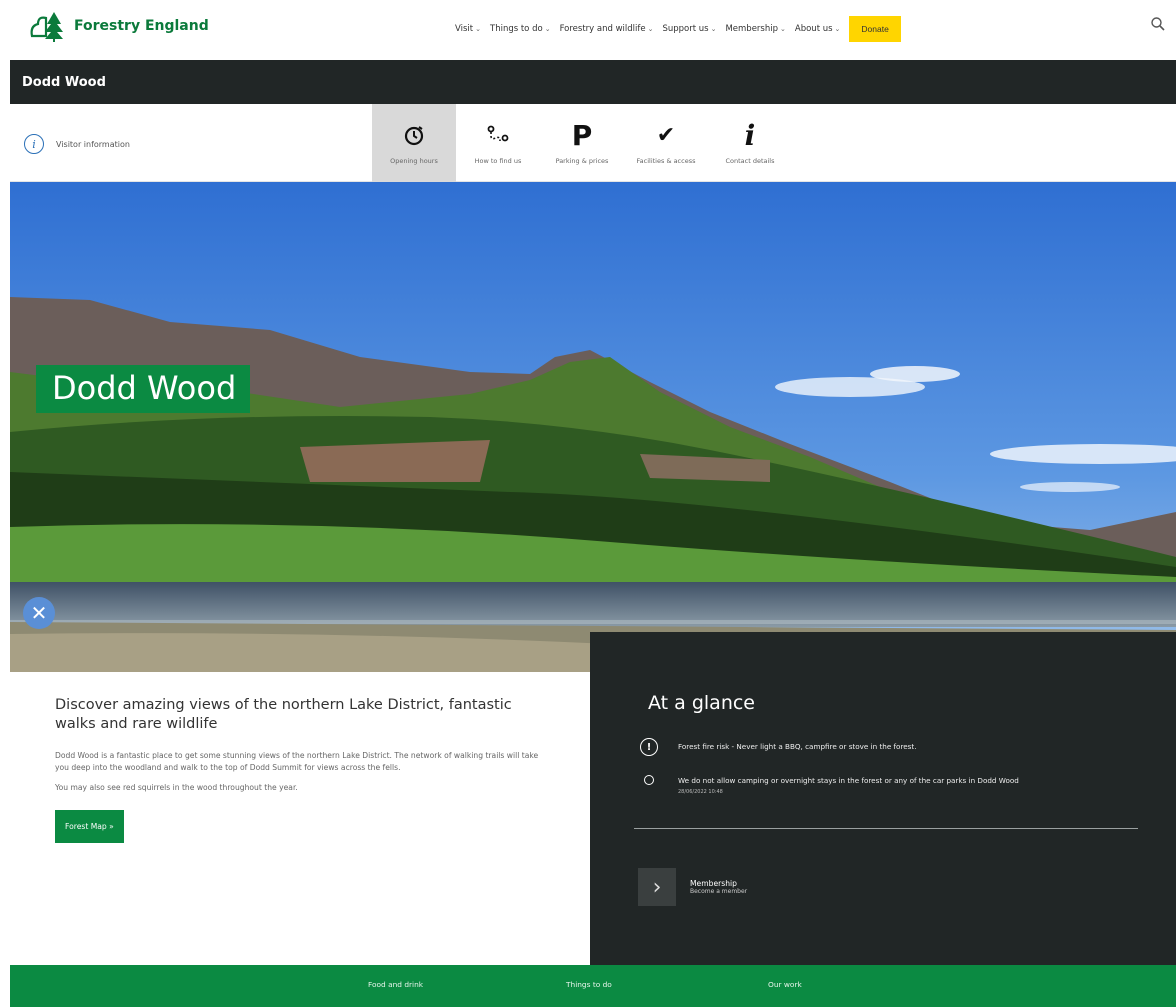 Image resolution: width=1176 pixels, height=1007 pixels. I want to click on checkmark-icon: ✔, so click(666, 135).